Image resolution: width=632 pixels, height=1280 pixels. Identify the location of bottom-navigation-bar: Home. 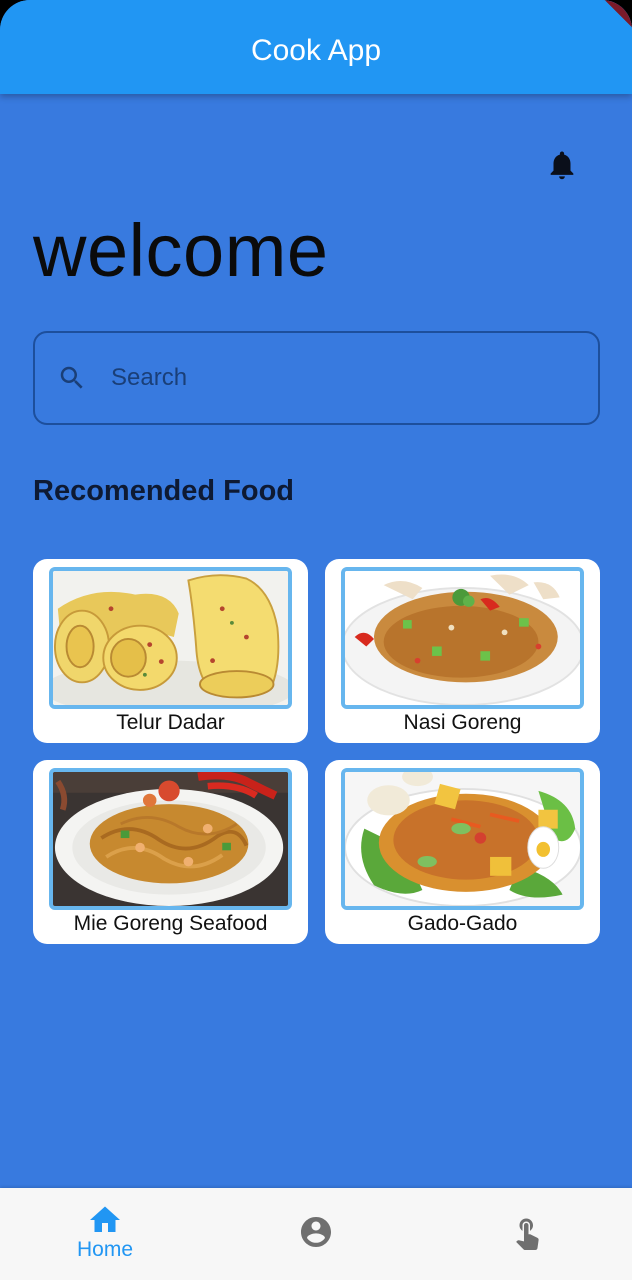
(316, 1234).